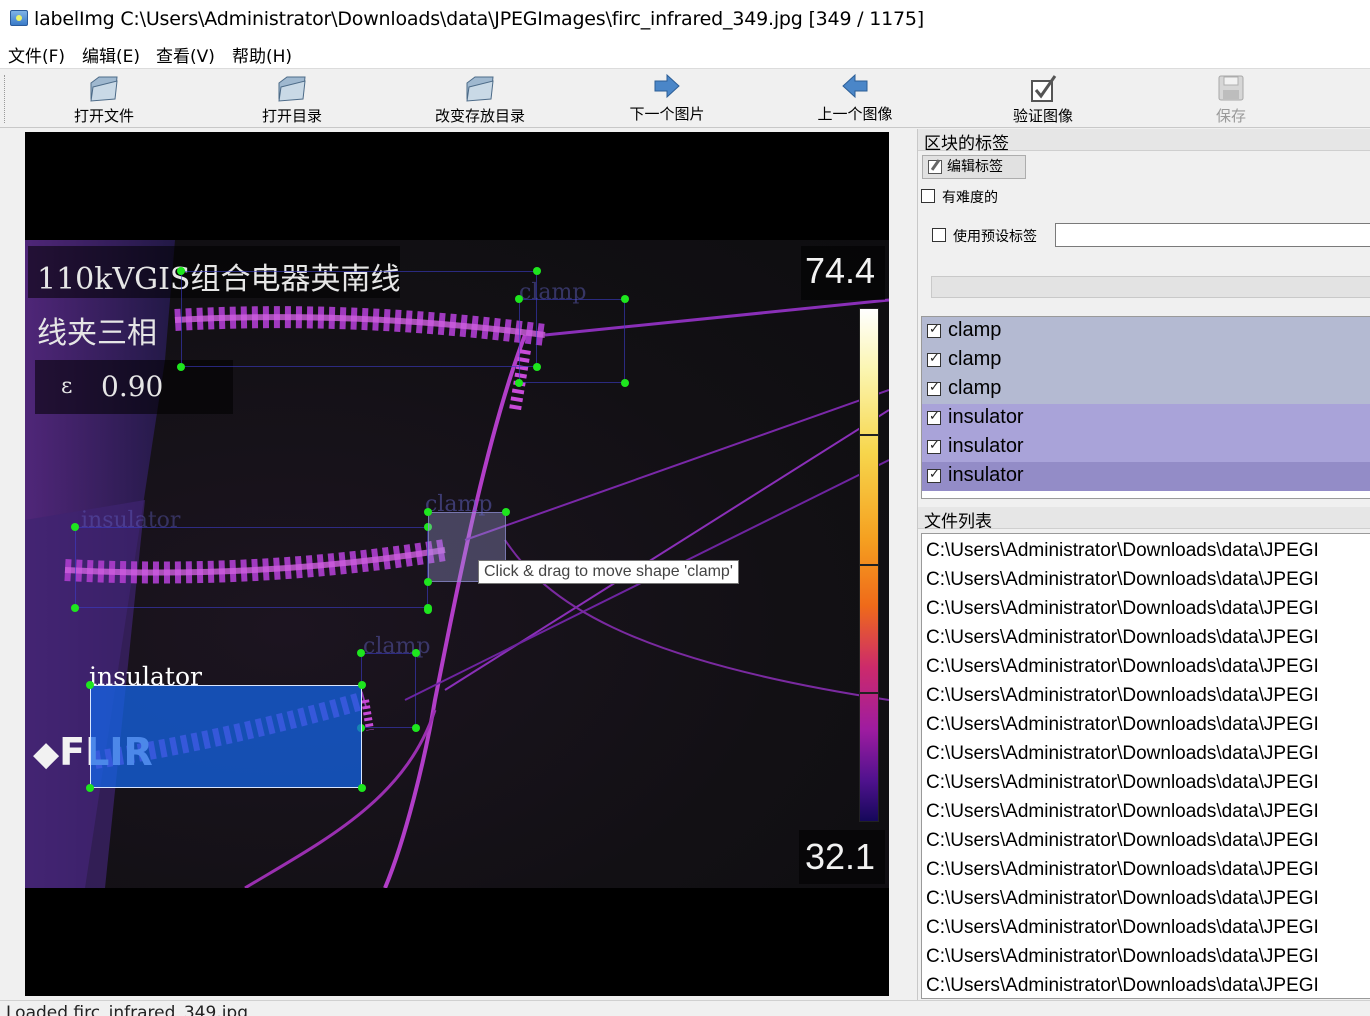 The width and height of the screenshot is (1370, 1016). I want to click on shape-insulator-middle-label: insulator, so click(131, 520).